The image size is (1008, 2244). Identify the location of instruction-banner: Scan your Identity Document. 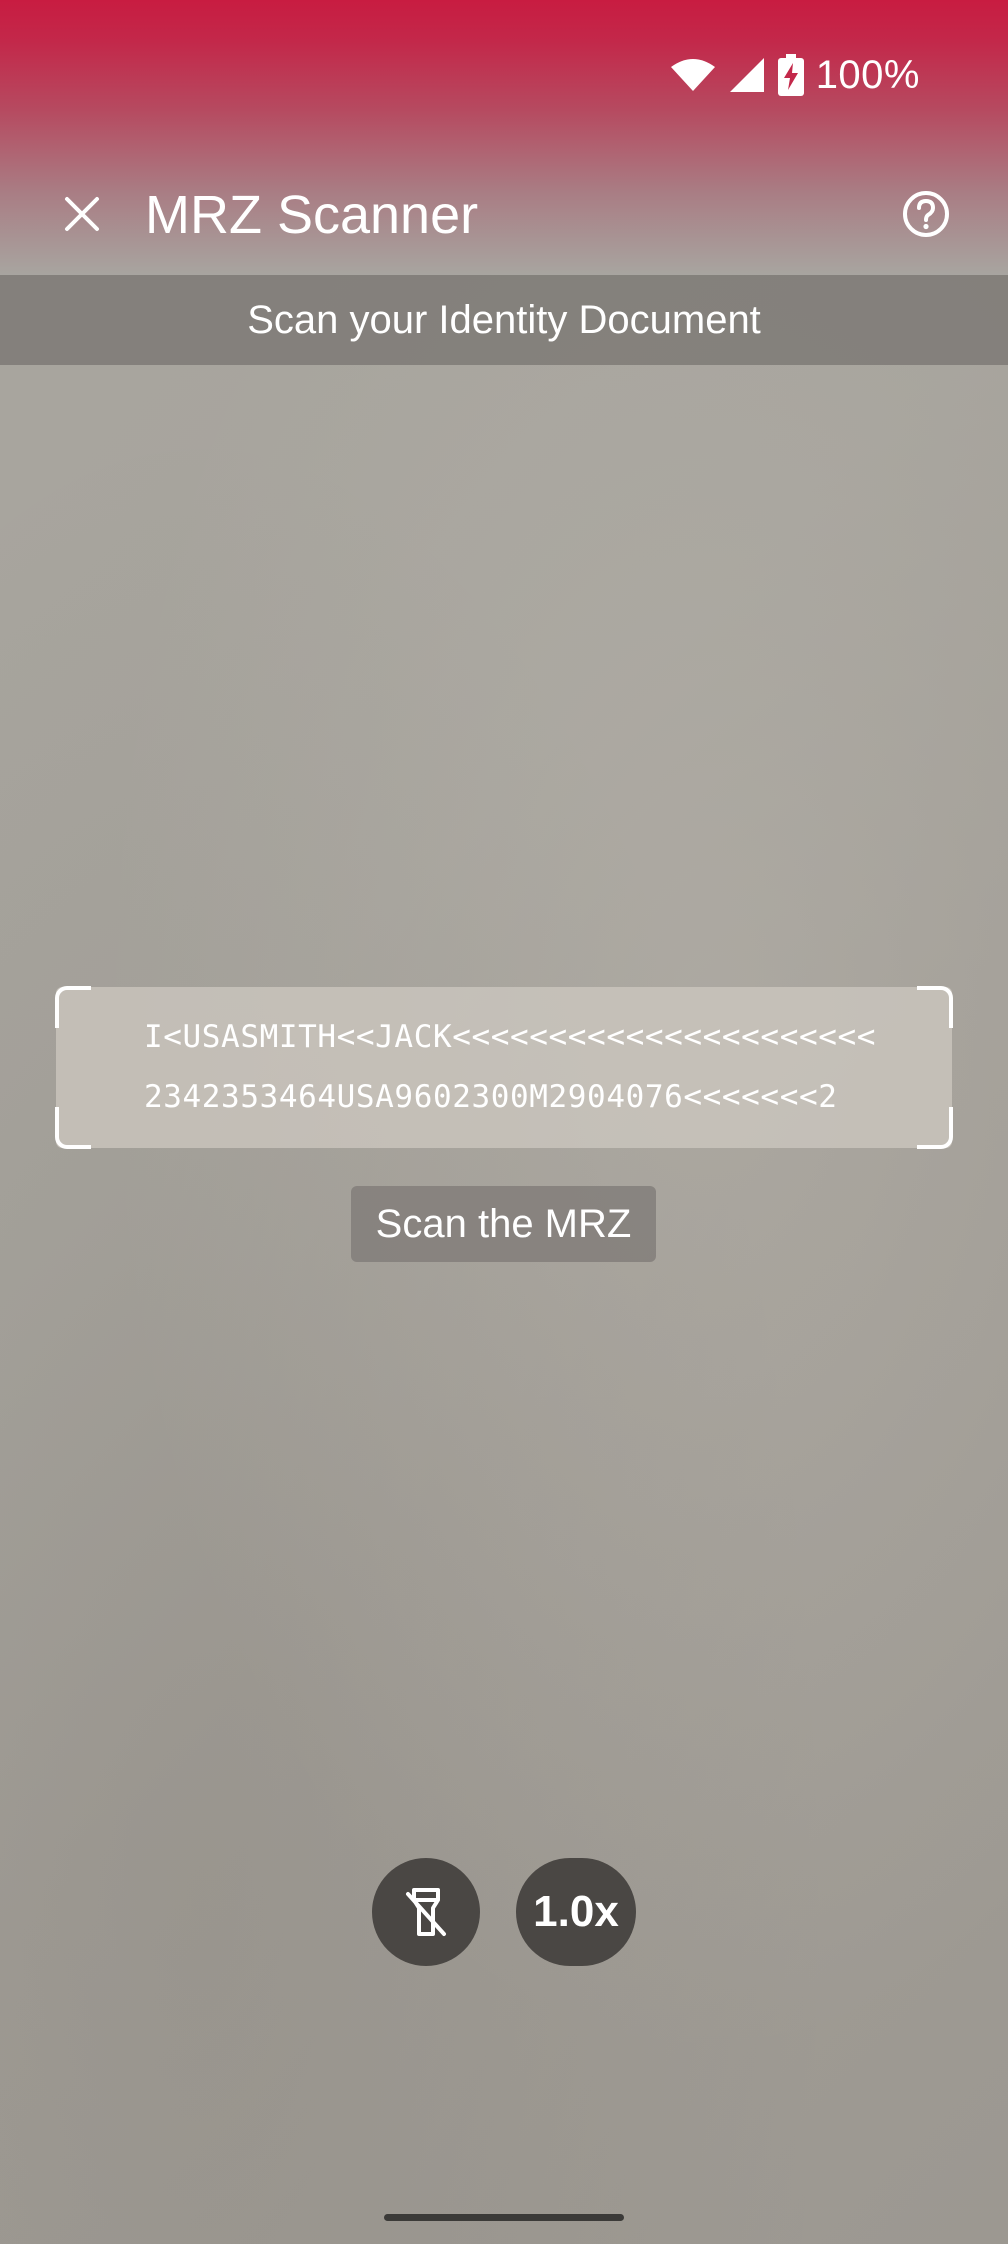
(504, 320).